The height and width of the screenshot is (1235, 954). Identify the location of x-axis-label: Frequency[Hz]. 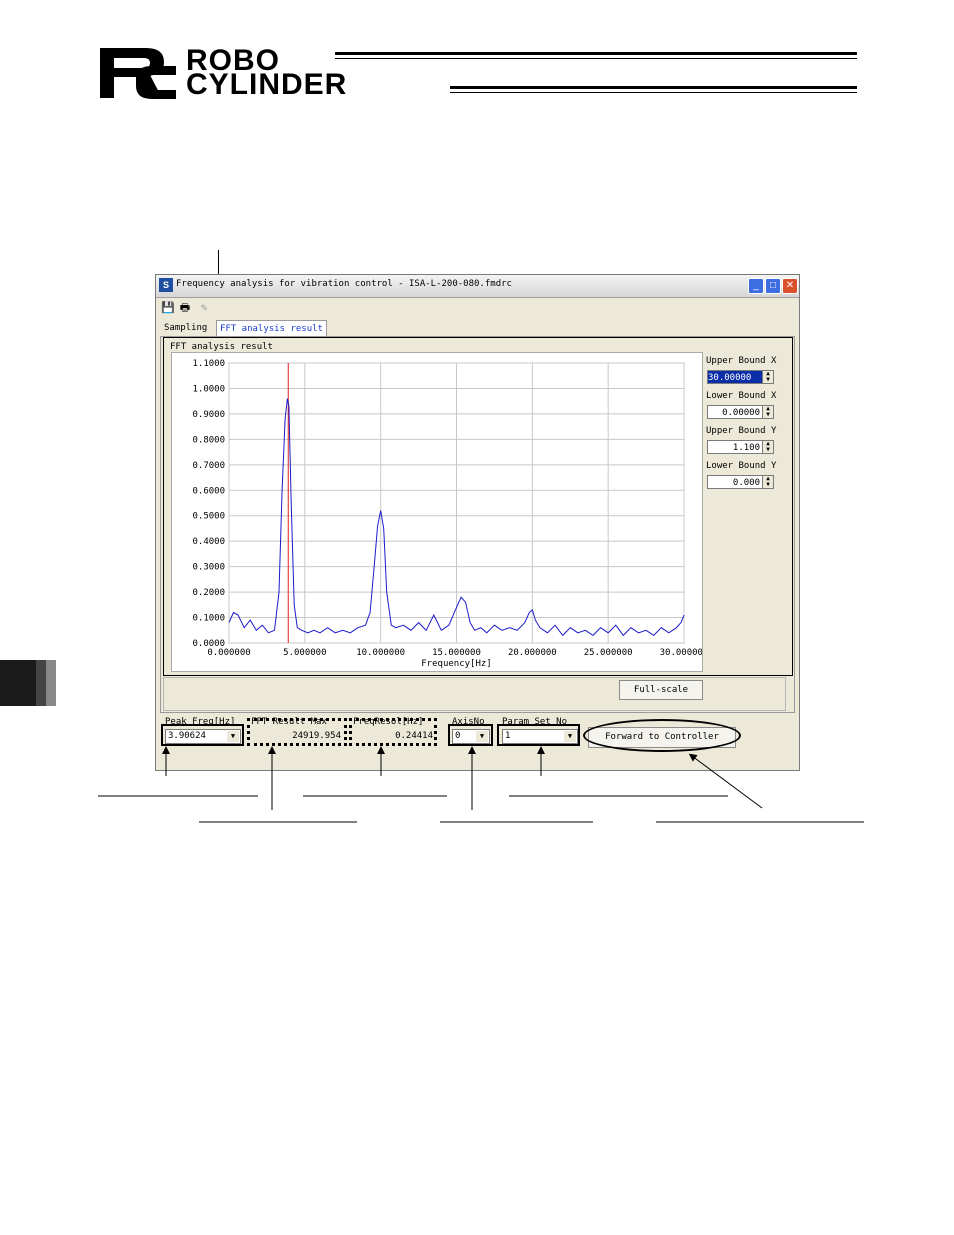
(456, 664).